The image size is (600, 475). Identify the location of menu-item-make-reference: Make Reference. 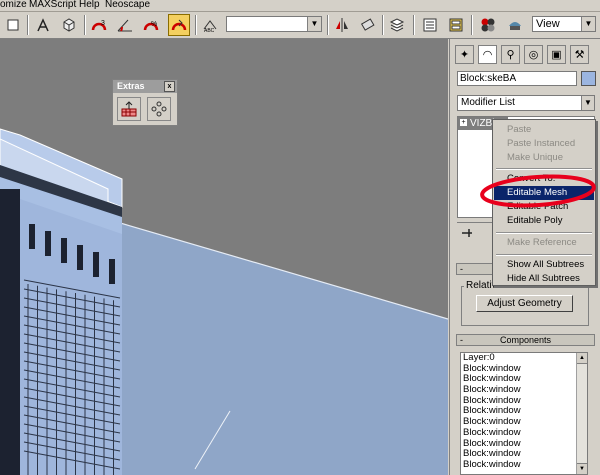
(544, 243).